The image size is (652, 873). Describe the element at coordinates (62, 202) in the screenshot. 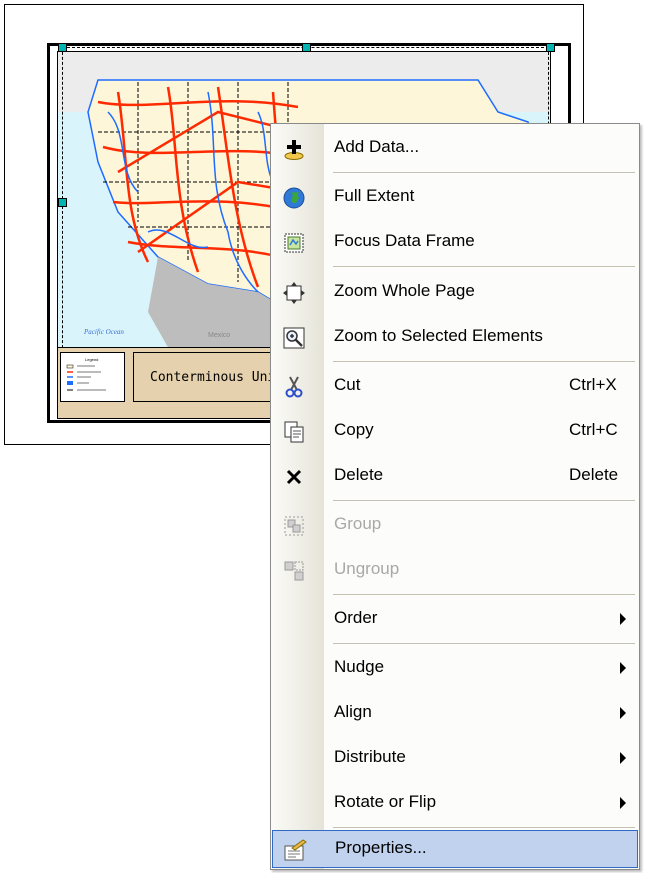

I see `selection-handle-middle-left` at that location.